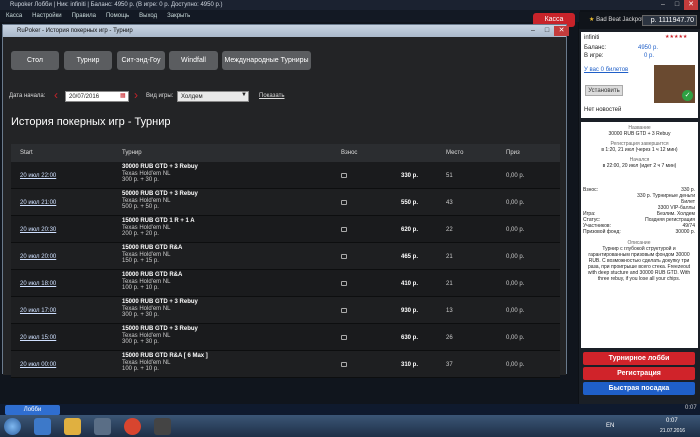 The image size is (700, 437). Describe the element at coordinates (676, 37) in the screenshot. I see `rating-stars: ★★★★★` at that location.